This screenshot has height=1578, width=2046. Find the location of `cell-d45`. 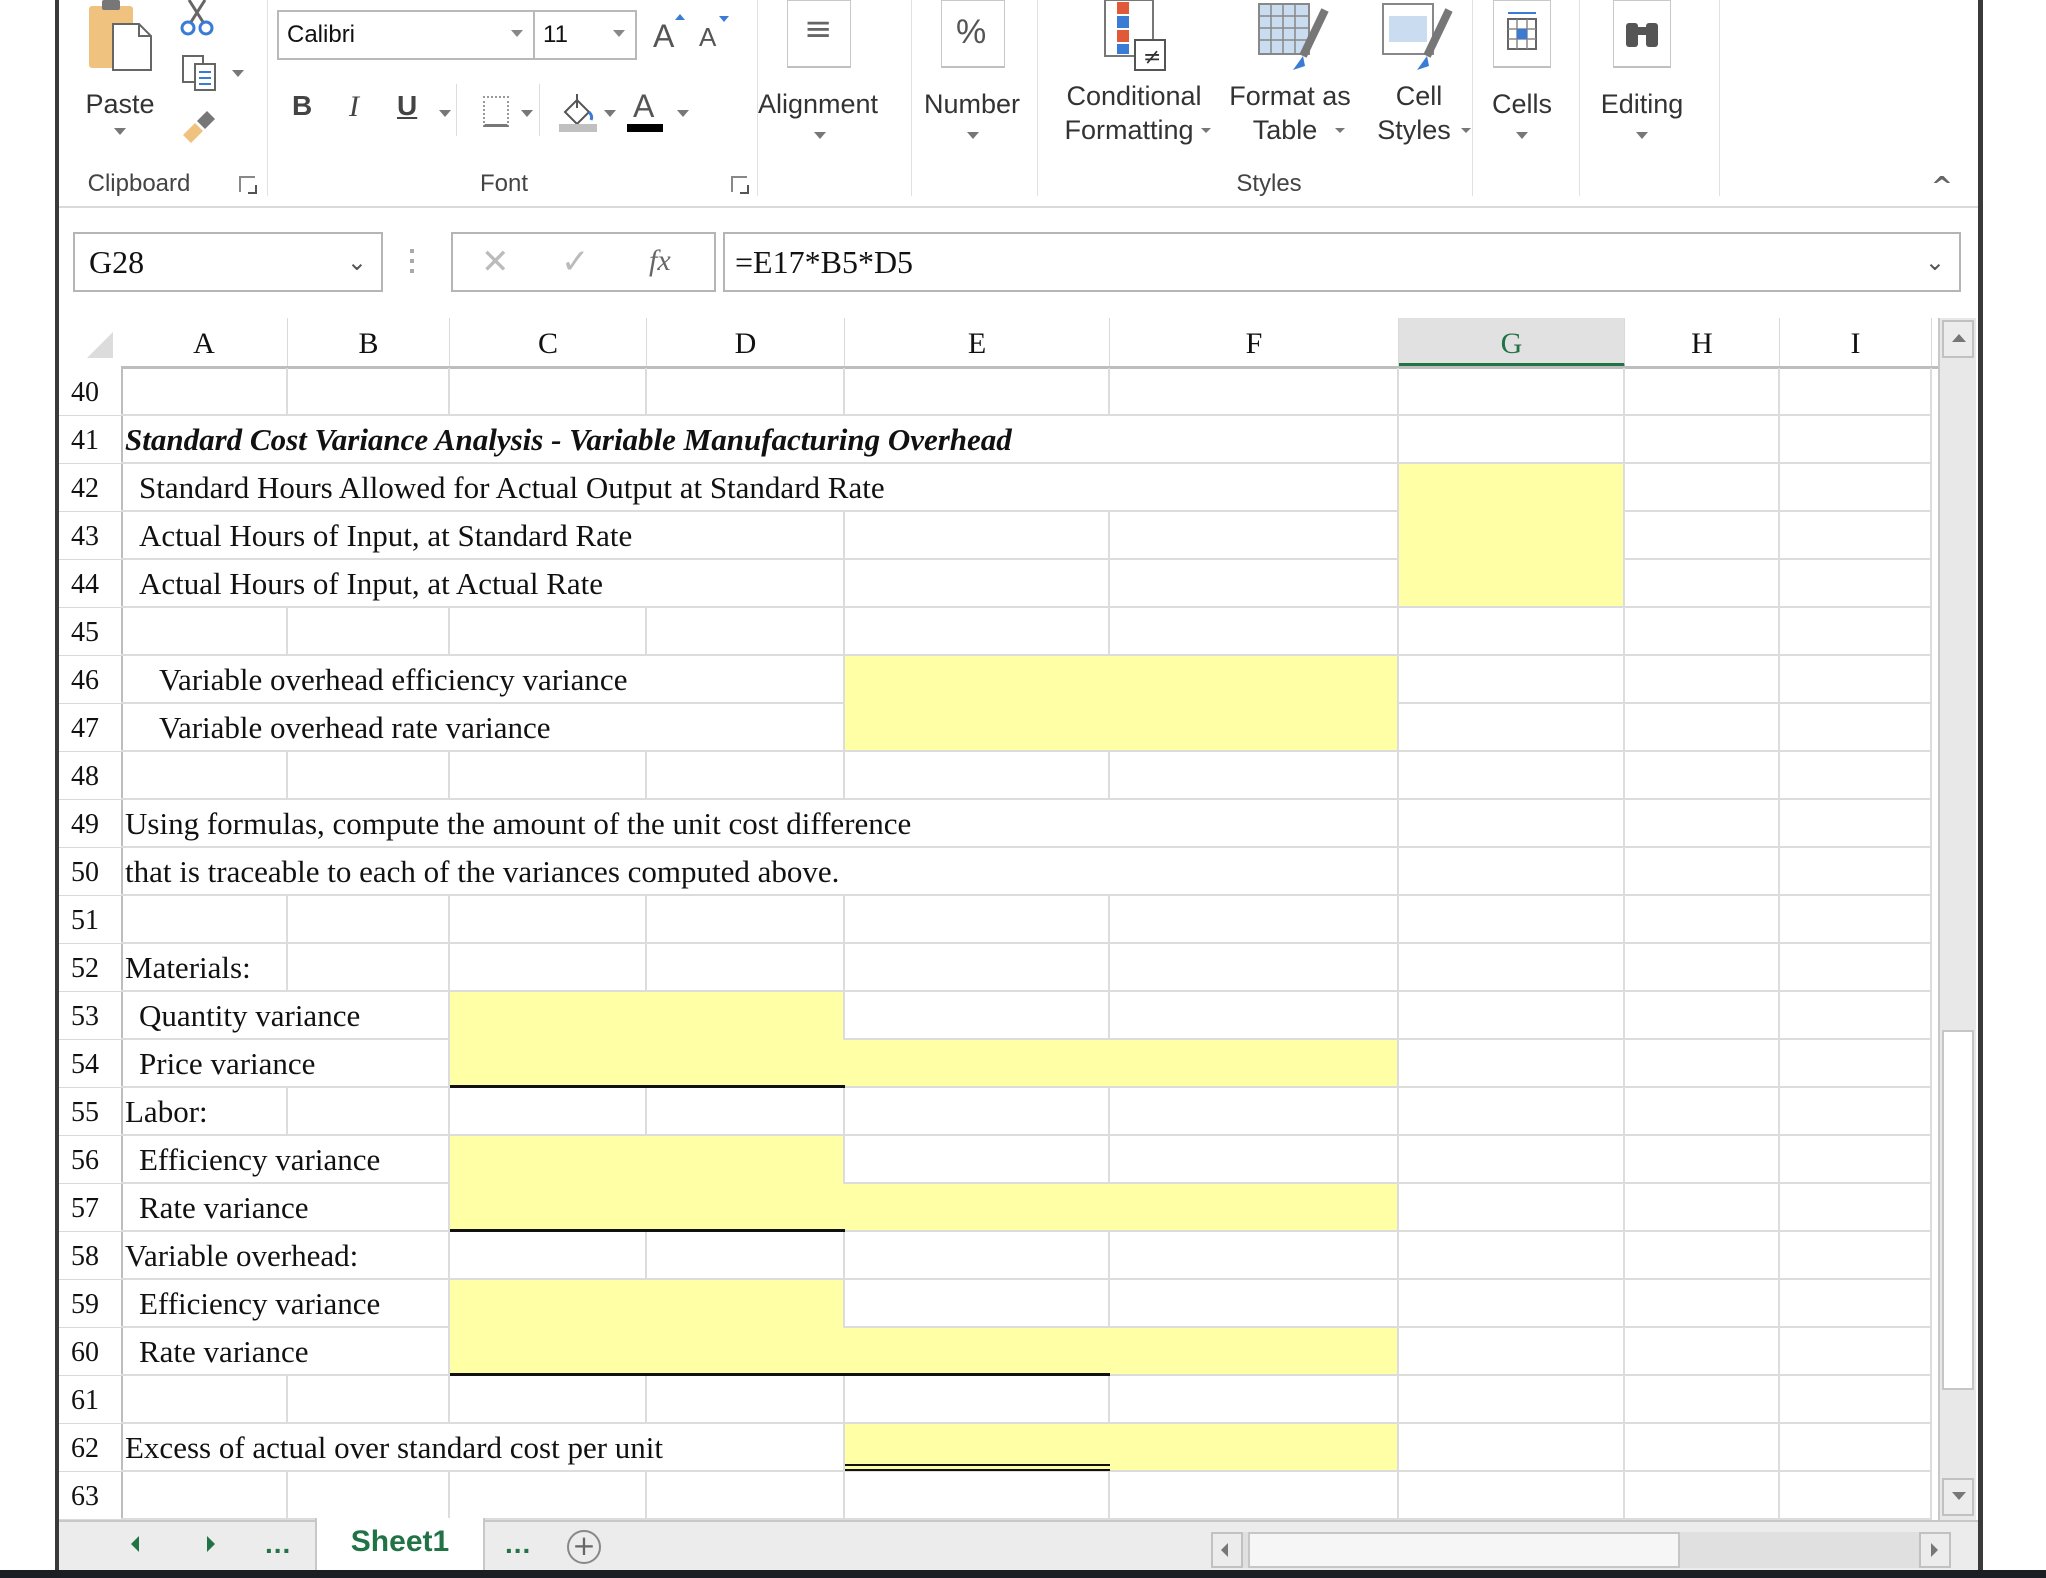

cell-d45 is located at coordinates (746, 632).